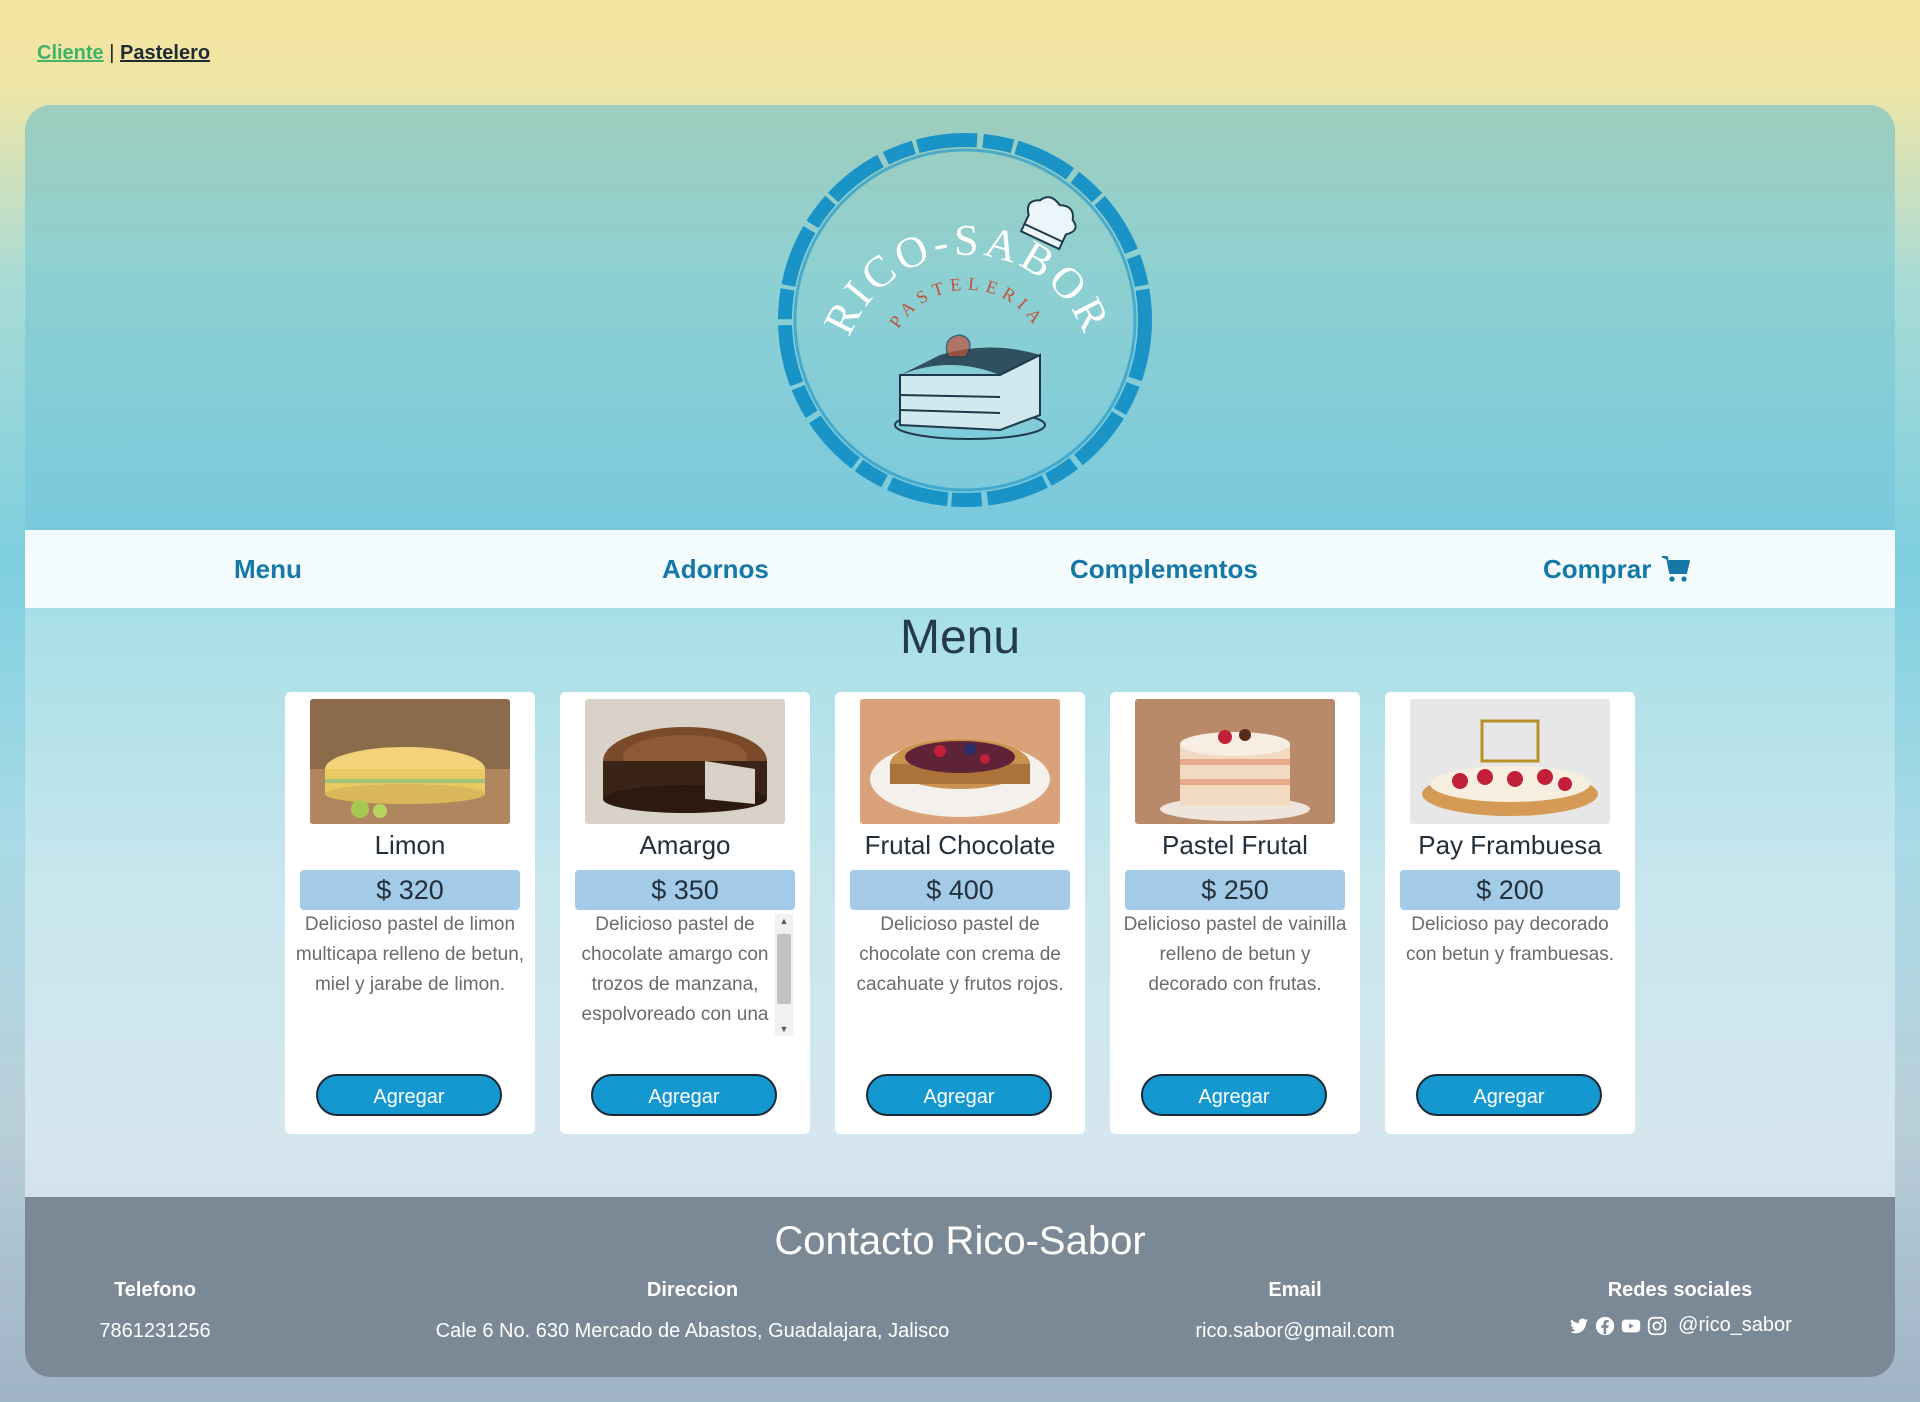 This screenshot has width=1920, height=1402. I want to click on email-label: Email, so click(1295, 1290).